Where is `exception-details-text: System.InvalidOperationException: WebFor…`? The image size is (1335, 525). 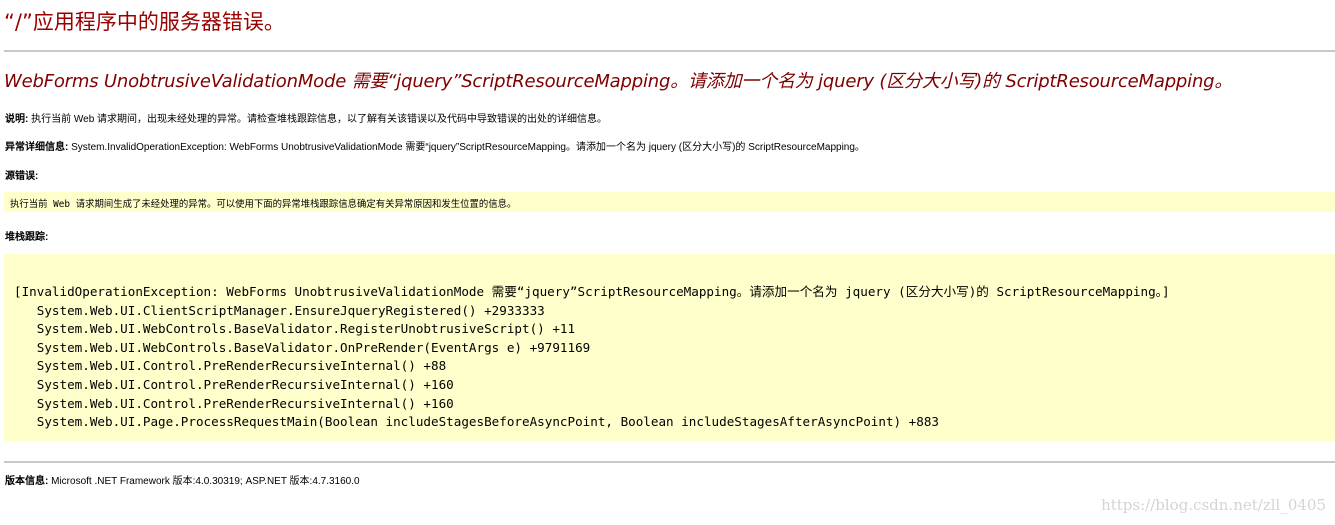 exception-details-text: System.InvalidOperationException: WebFor… is located at coordinates (468, 147).